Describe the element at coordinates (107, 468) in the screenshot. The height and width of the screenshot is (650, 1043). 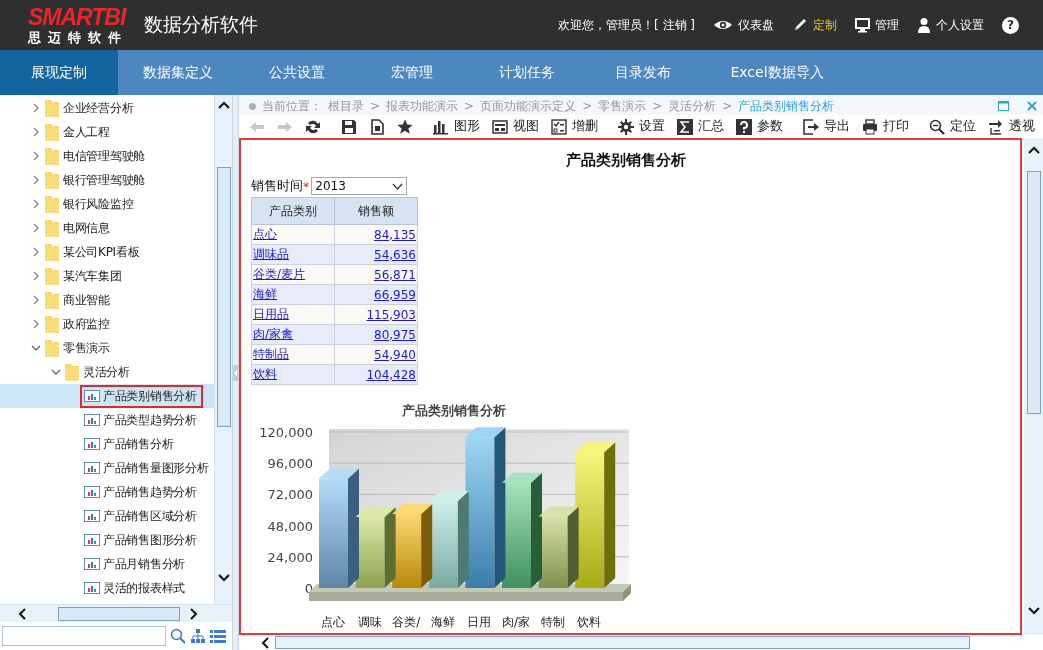
I see `tree-item: 产品销售量图形分析` at that location.